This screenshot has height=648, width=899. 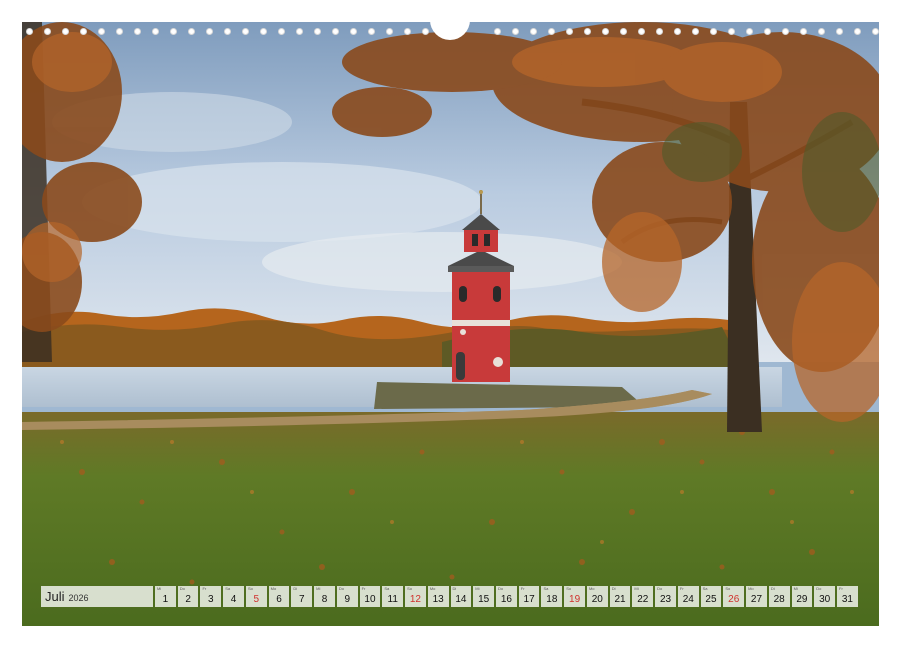 I want to click on day-cell: Fr 10, so click(x=370, y=596).